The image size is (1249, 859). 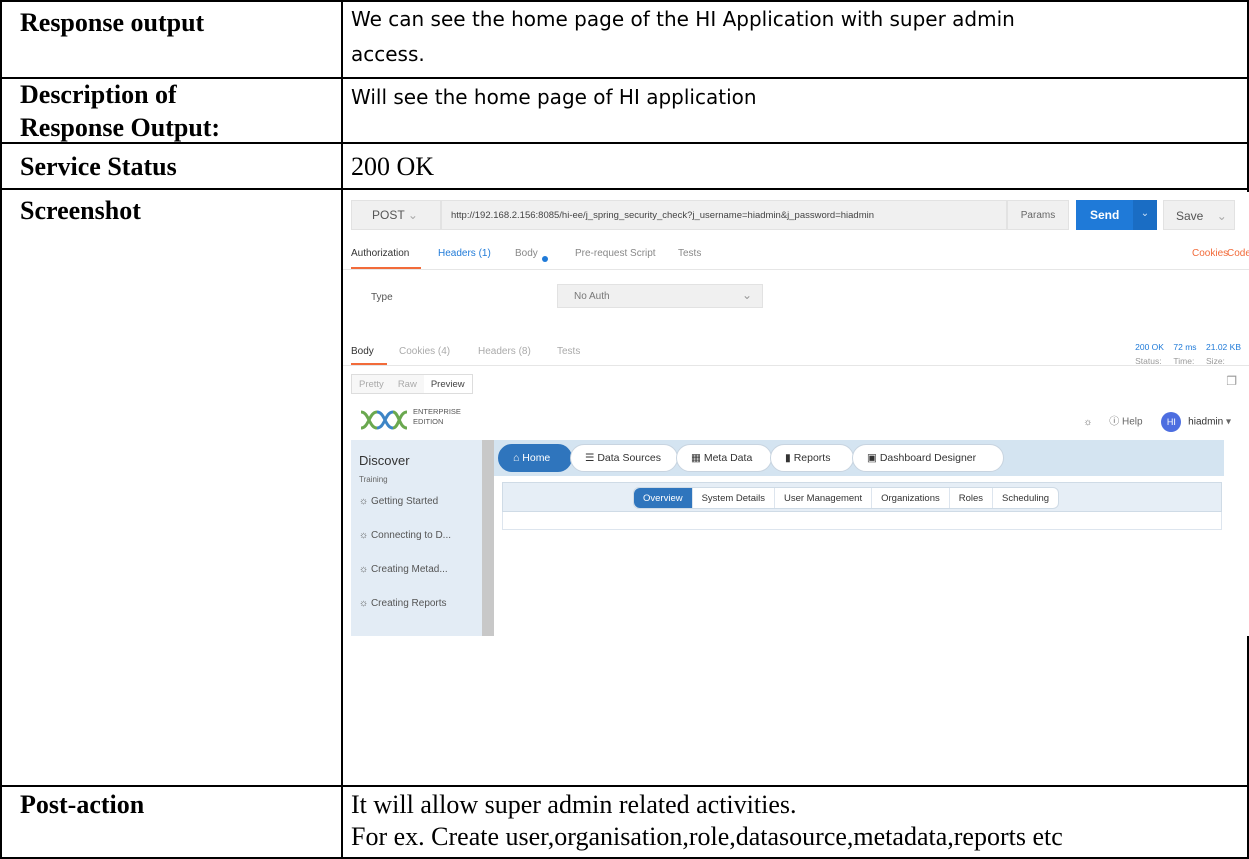 I want to click on tab-response-headers-label: Headers (8), so click(x=504, y=351).